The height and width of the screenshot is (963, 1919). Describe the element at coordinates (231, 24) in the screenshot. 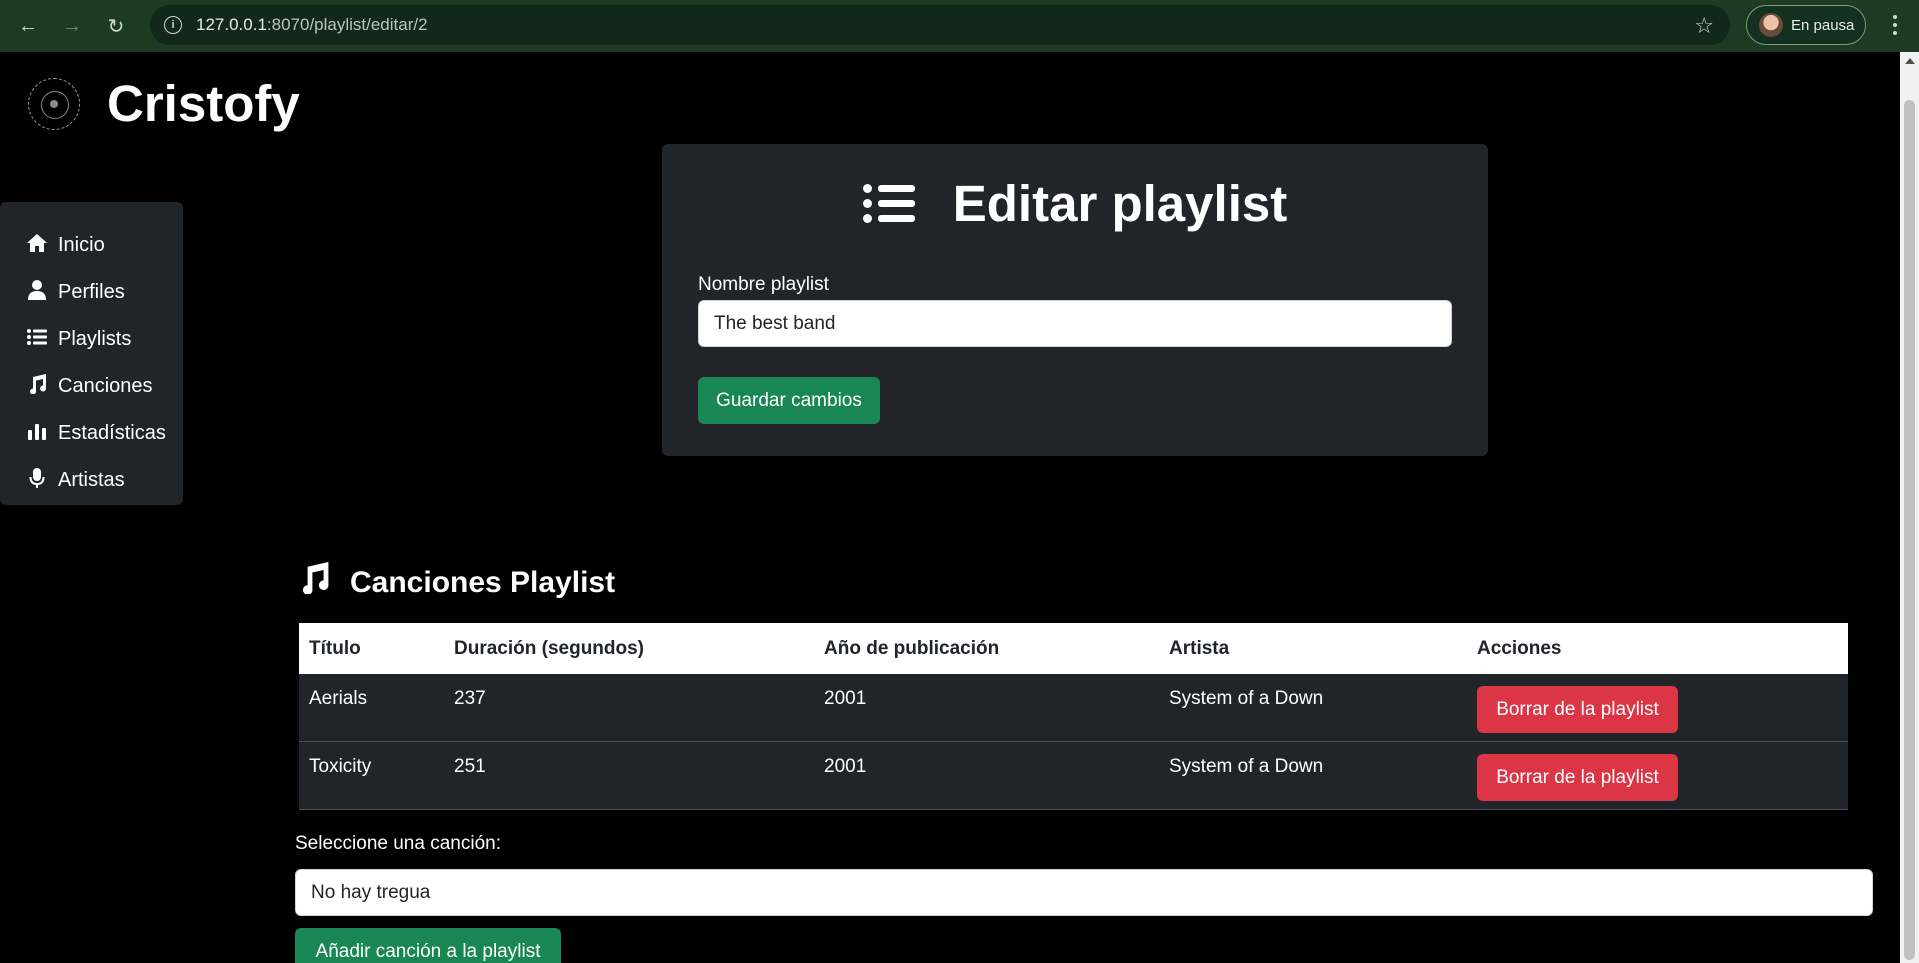

I see `url-host: 127.0.0.1` at that location.